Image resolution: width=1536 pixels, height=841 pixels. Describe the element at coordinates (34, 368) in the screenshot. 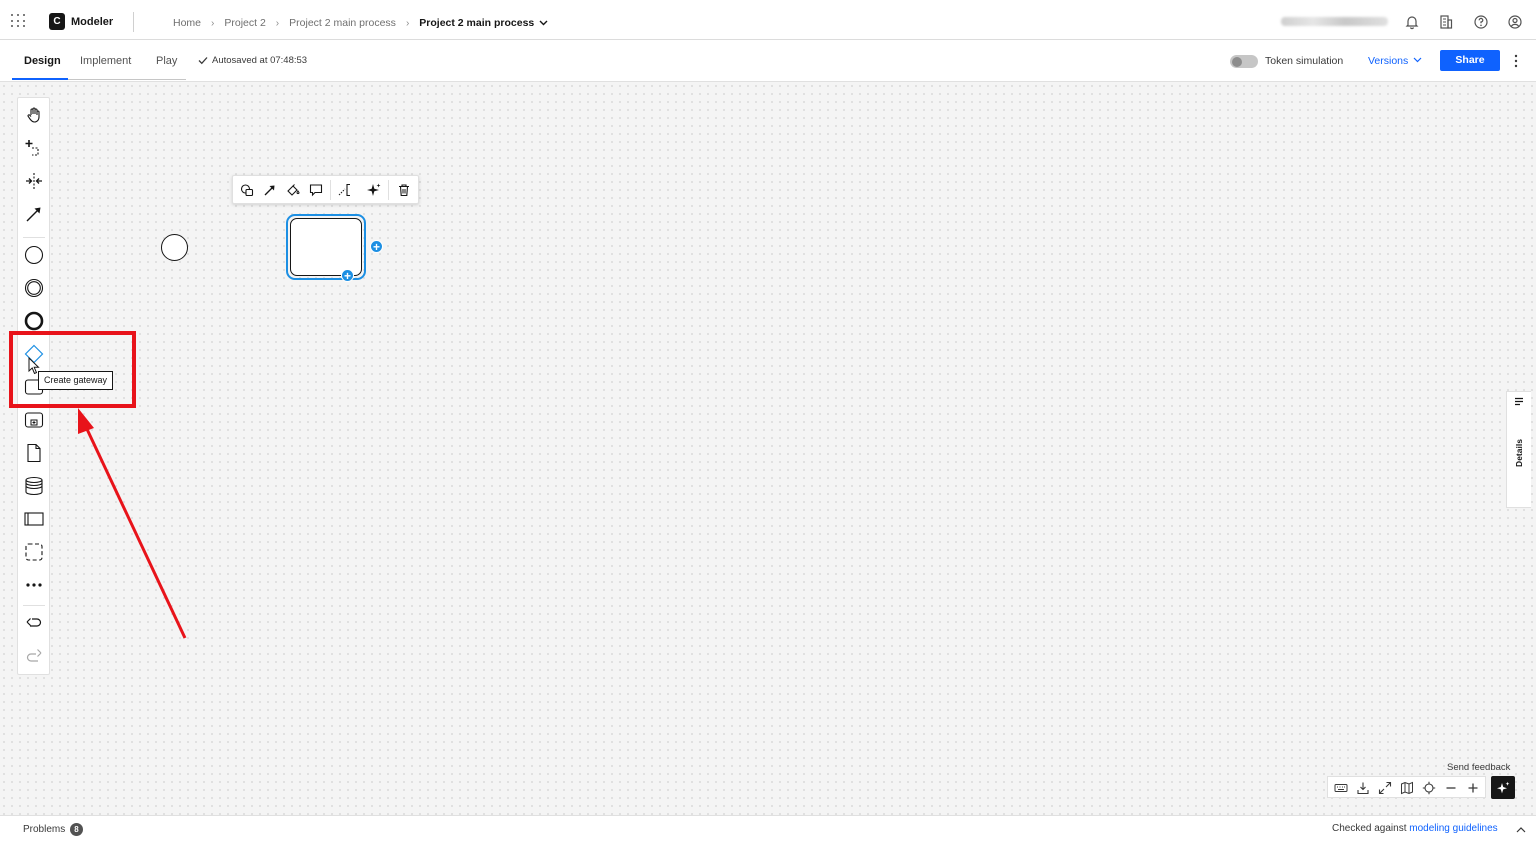

I see `mouse-cursor-icon` at that location.